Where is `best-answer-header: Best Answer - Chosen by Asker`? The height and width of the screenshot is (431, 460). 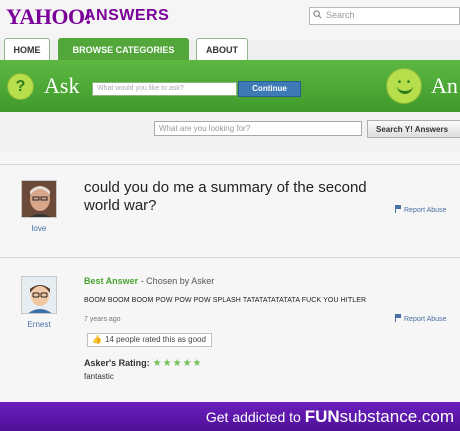
best-answer-header: Best Answer - Chosen by Asker is located at coordinates (149, 281).